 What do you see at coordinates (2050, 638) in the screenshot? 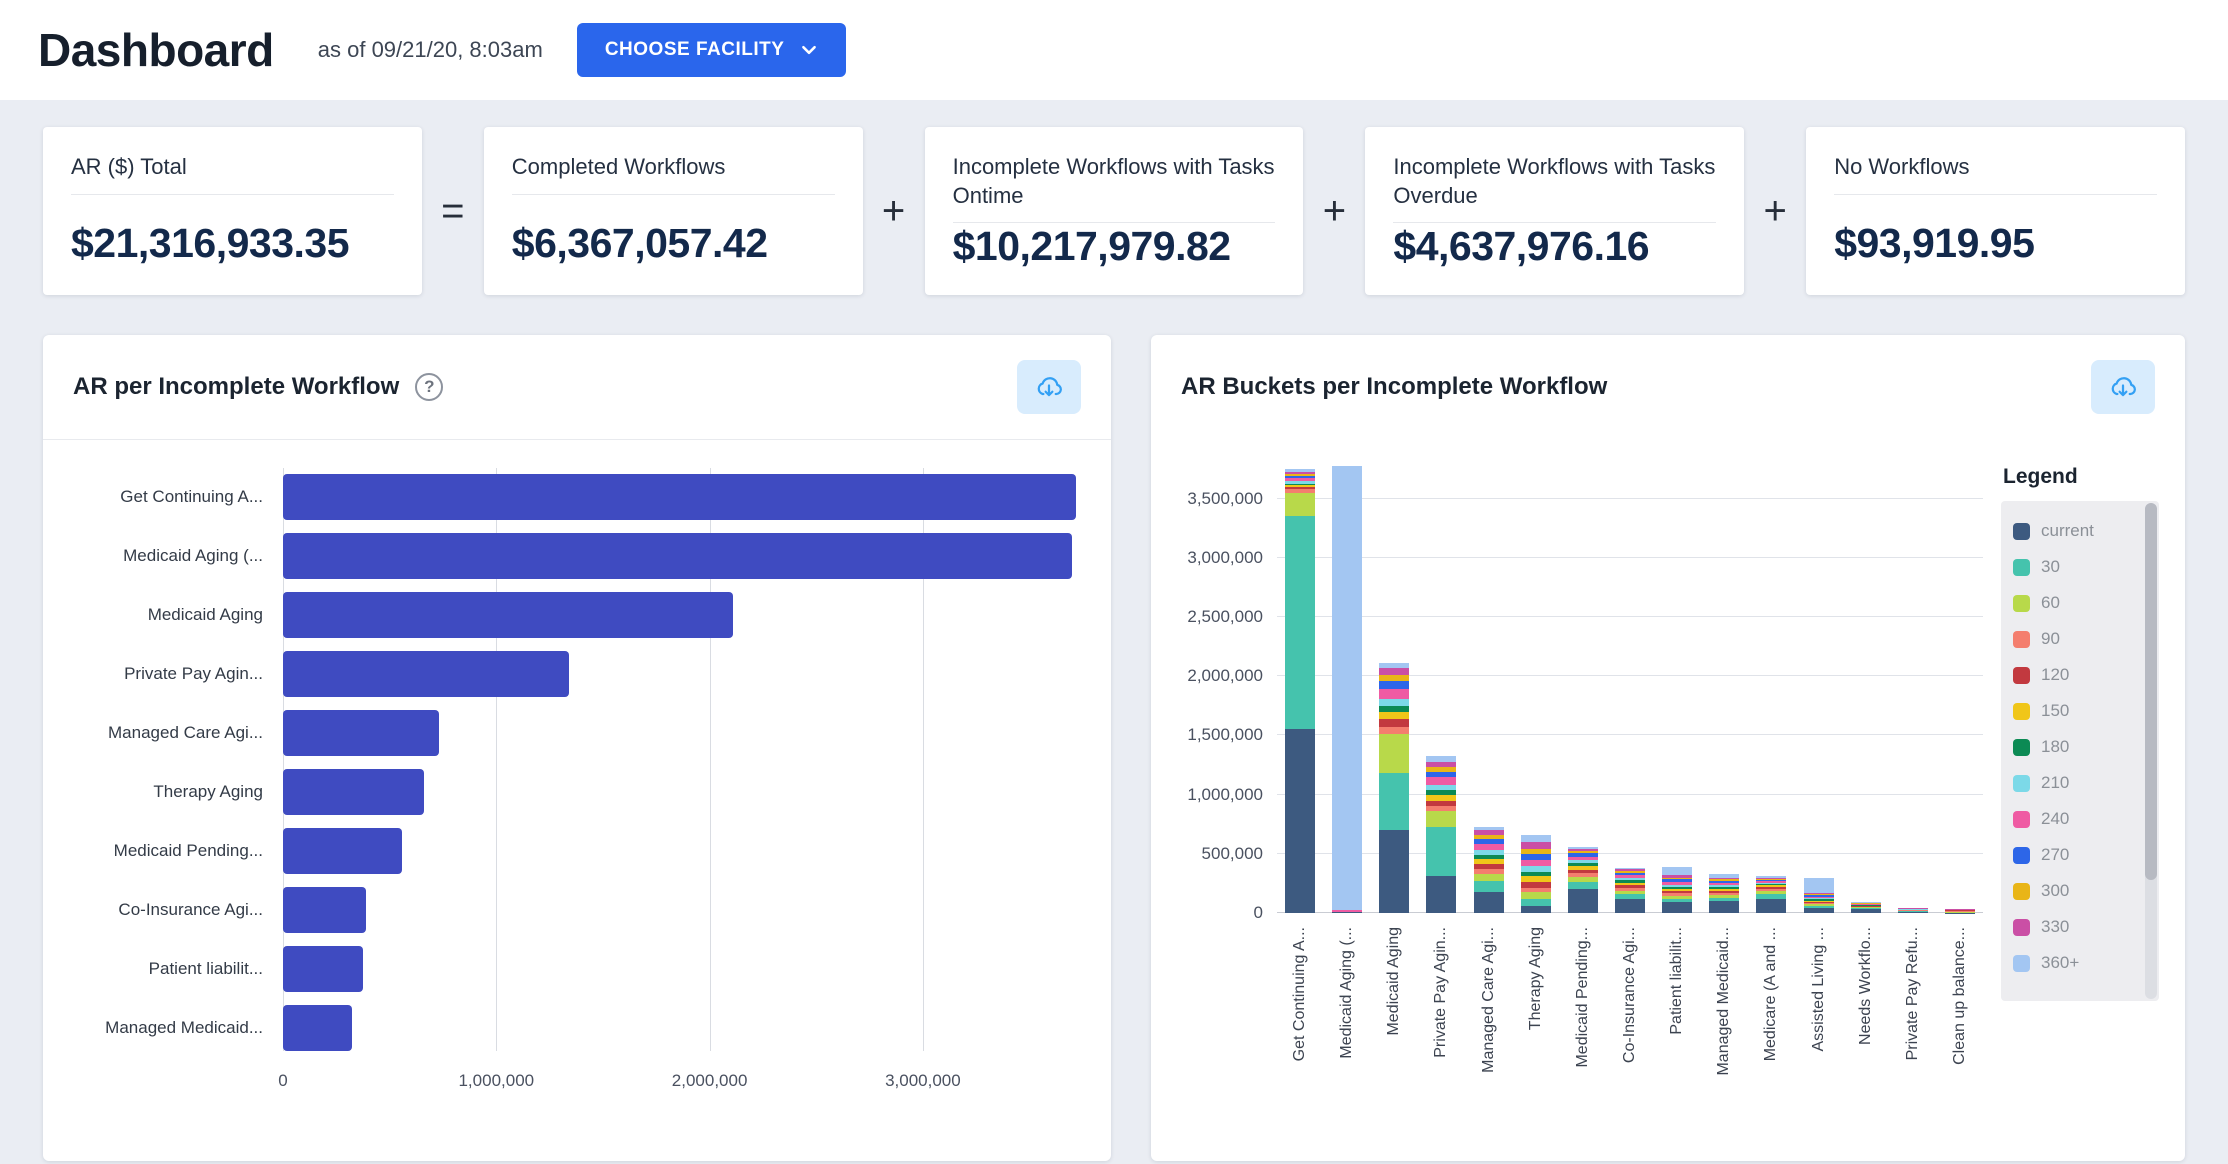
I see `legend-label: 90` at bounding box center [2050, 638].